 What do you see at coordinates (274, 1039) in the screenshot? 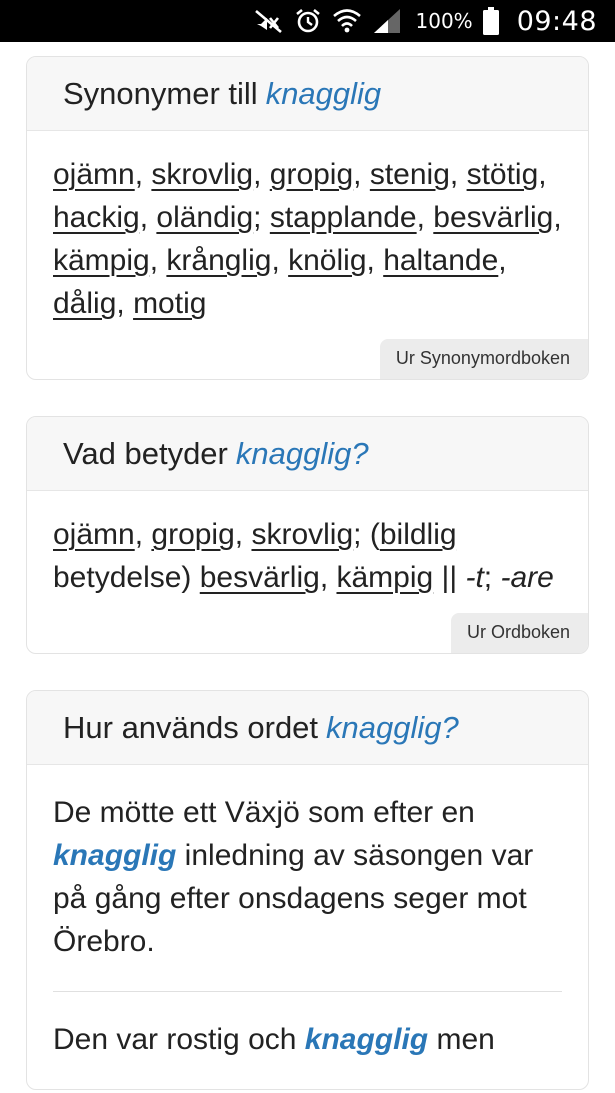
I see `usage-example: Den var rostig och knagglig men` at bounding box center [274, 1039].